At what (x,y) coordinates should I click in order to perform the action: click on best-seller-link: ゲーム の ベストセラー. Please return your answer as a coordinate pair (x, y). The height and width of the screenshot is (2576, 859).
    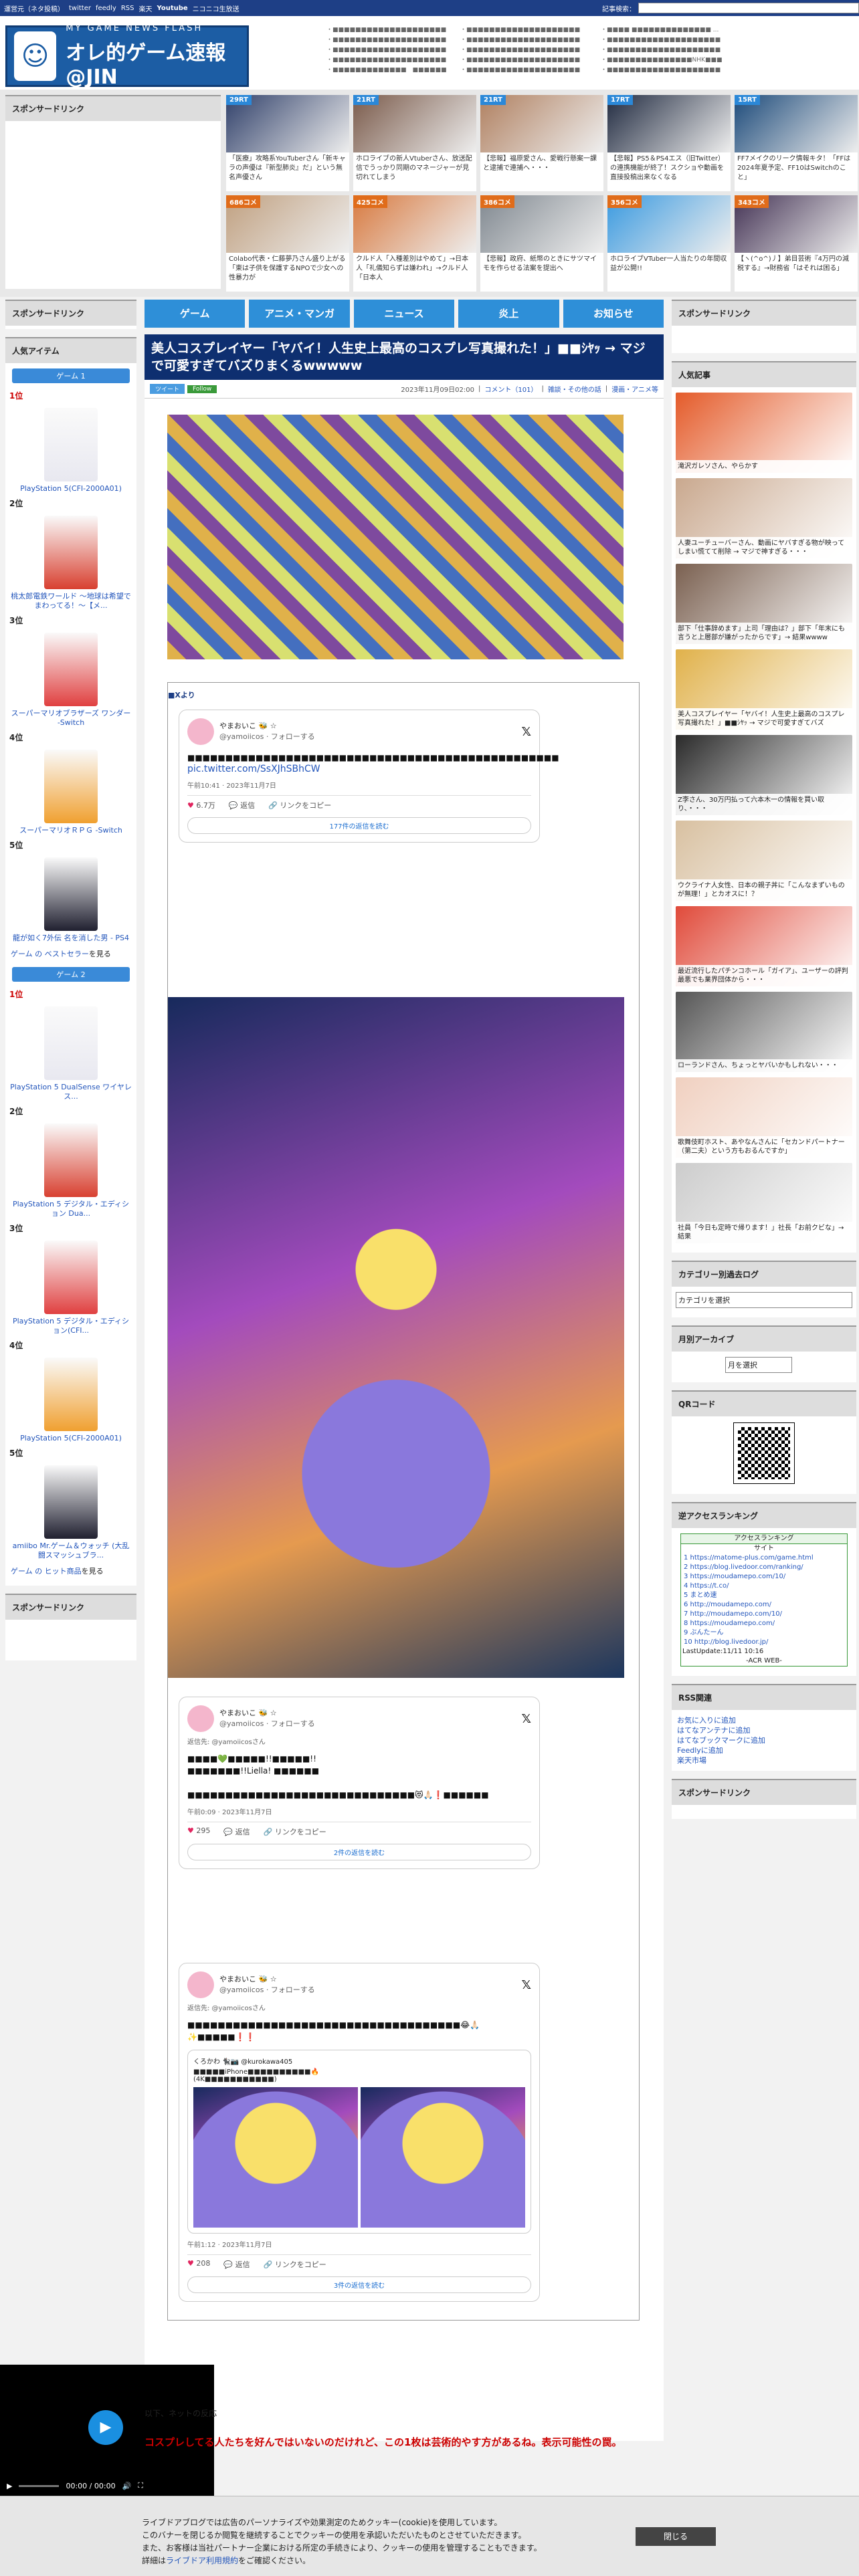
    Looking at the image, I should click on (50, 954).